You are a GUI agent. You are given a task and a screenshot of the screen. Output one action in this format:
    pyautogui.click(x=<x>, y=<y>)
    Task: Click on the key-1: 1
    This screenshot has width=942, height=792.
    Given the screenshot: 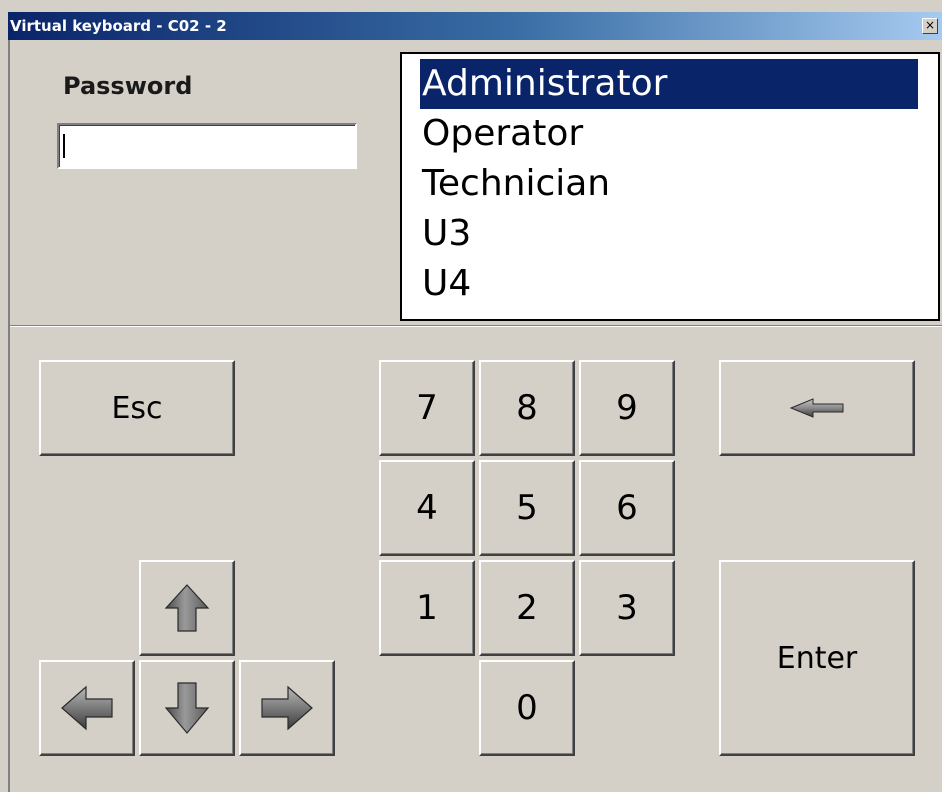 What is the action you would take?
    pyautogui.click(x=427, y=608)
    